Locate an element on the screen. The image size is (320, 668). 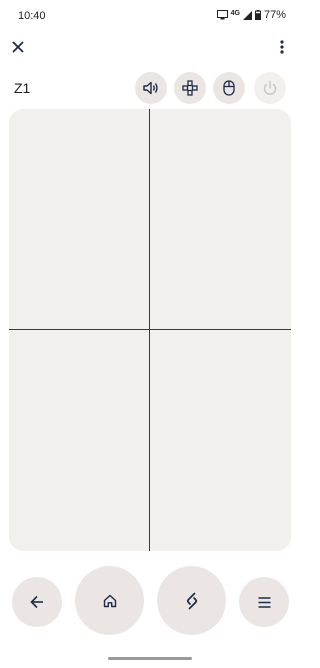
switch-button is located at coordinates (191, 600).